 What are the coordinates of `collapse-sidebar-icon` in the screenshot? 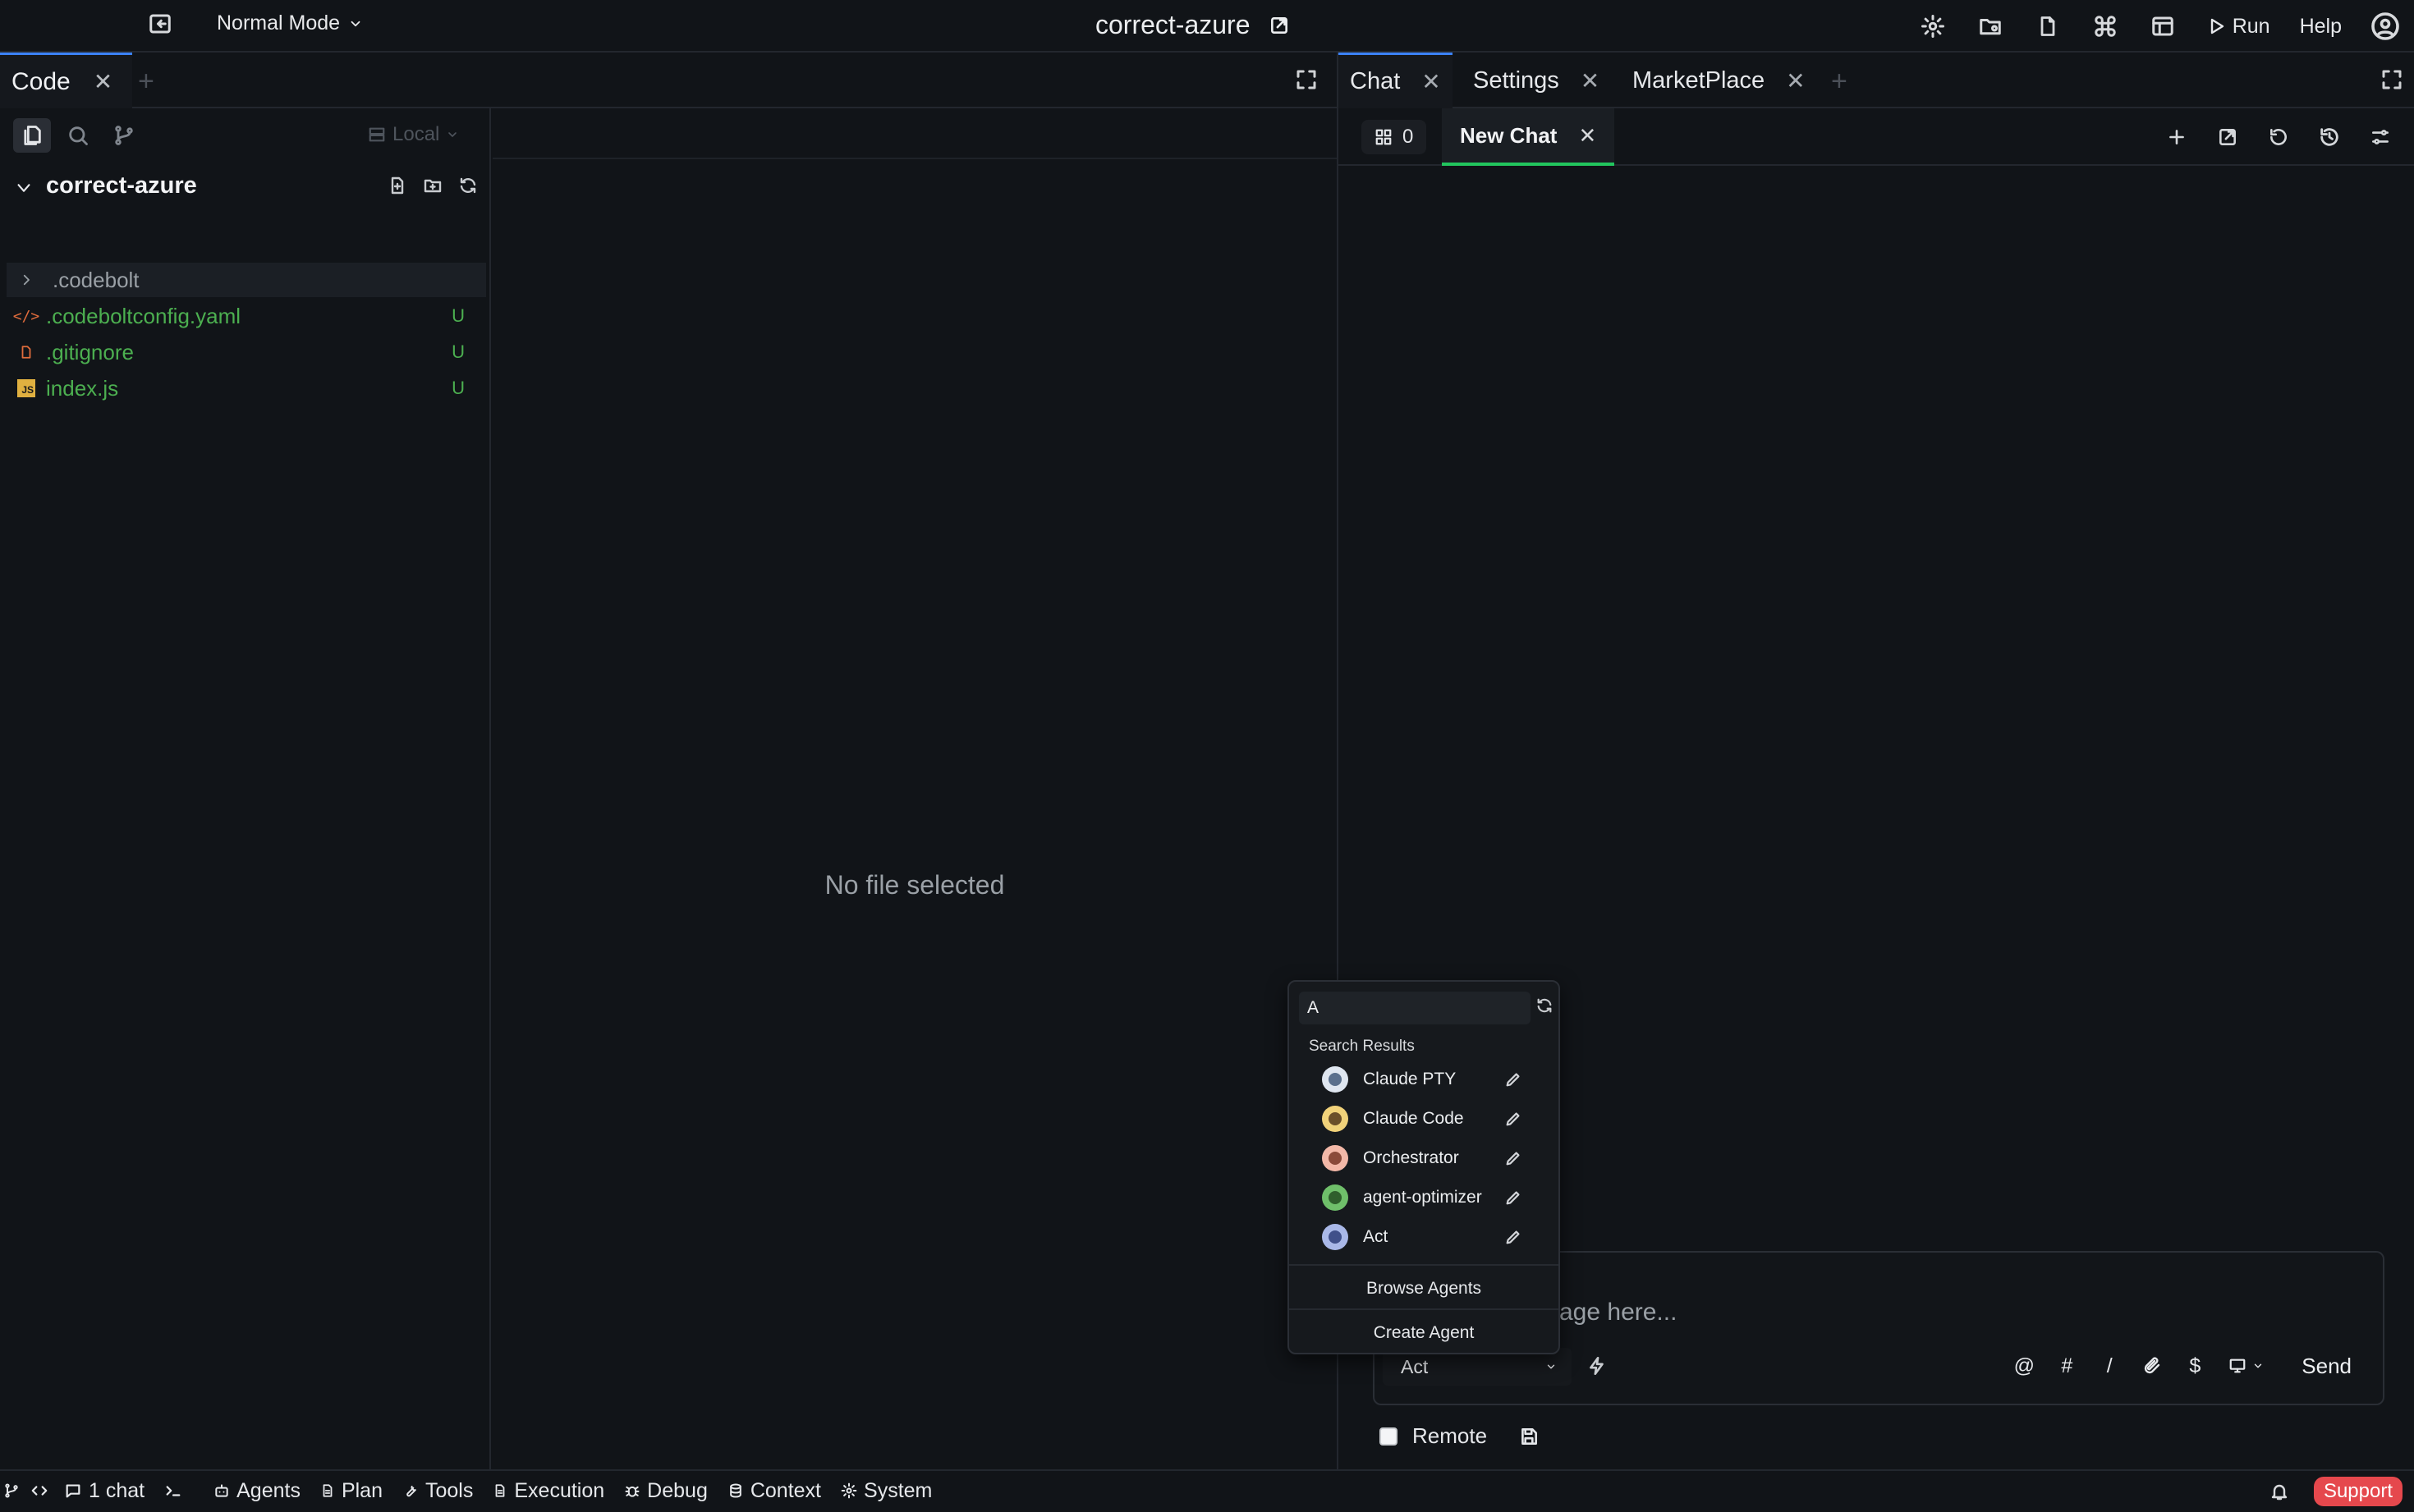 It's located at (160, 23).